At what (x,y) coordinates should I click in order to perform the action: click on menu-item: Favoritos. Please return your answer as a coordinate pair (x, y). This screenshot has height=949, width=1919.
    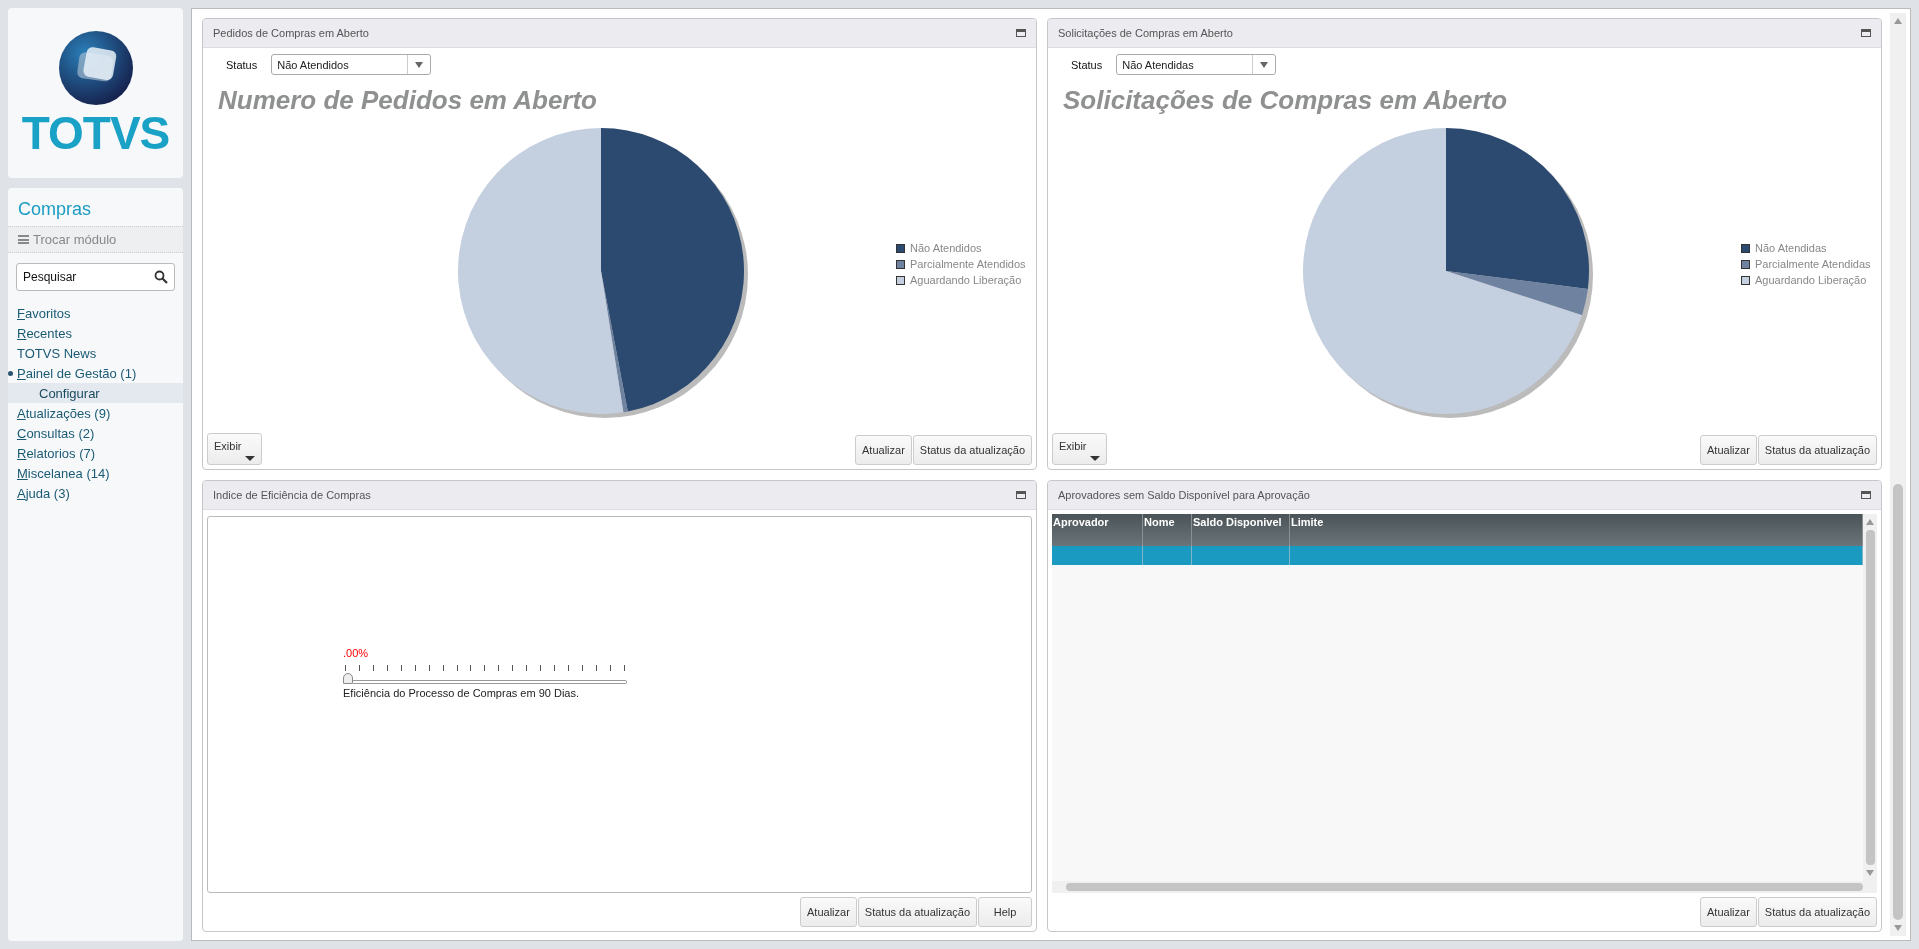
    Looking at the image, I should click on (44, 313).